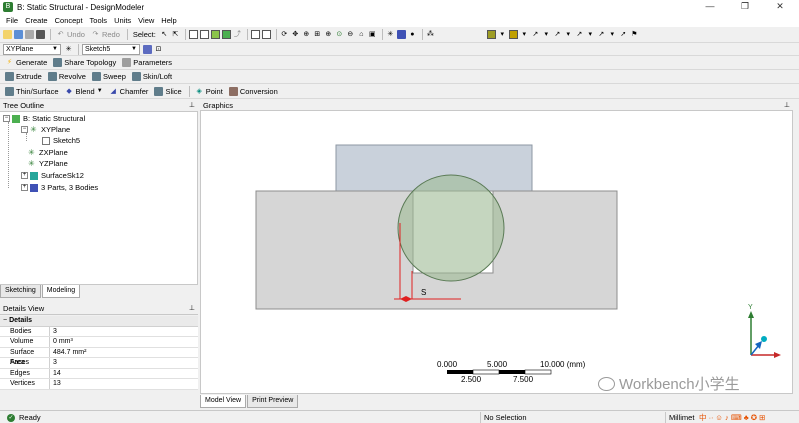  I want to click on details-group: − Details, so click(99, 321).